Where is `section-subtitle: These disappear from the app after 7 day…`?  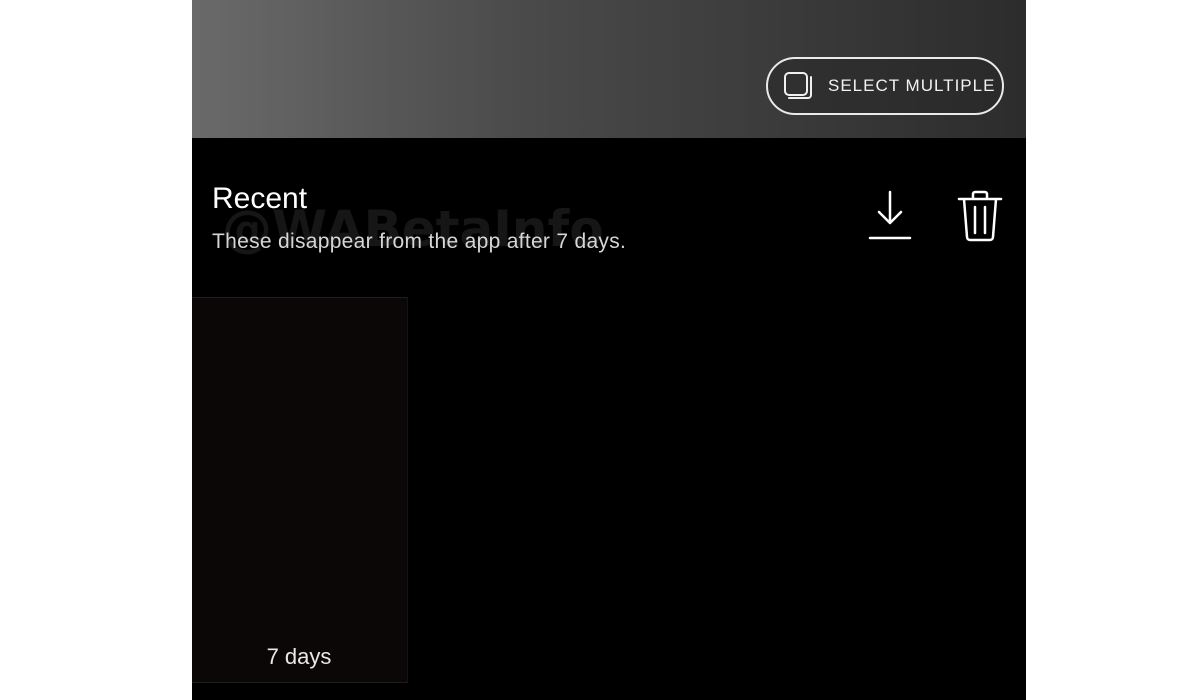
section-subtitle: These disappear from the app after 7 day… is located at coordinates (419, 241).